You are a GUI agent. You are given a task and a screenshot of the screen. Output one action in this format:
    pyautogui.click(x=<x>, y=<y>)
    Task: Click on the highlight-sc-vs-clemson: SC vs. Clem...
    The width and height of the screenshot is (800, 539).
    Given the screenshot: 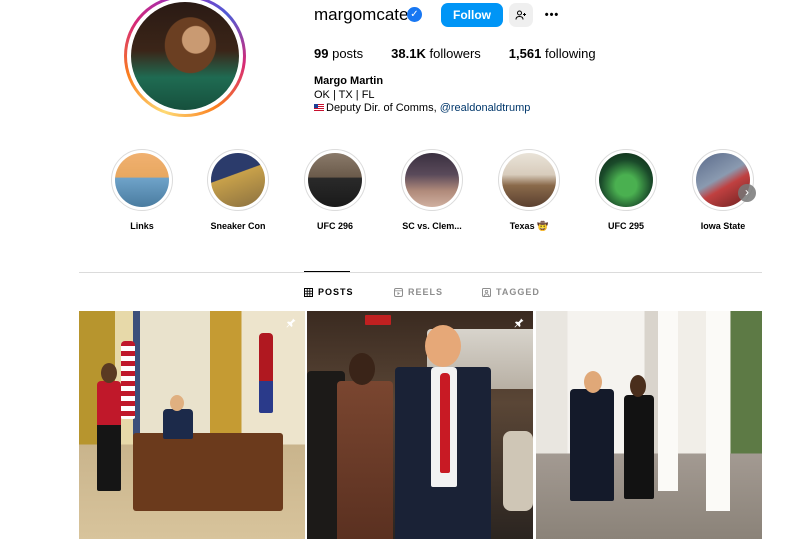 What is the action you would take?
    pyautogui.click(x=432, y=190)
    